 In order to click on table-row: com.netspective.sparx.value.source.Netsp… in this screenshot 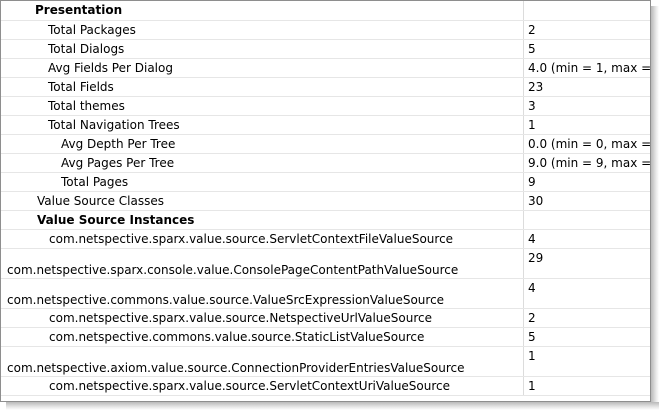, I will do `click(325, 318)`.